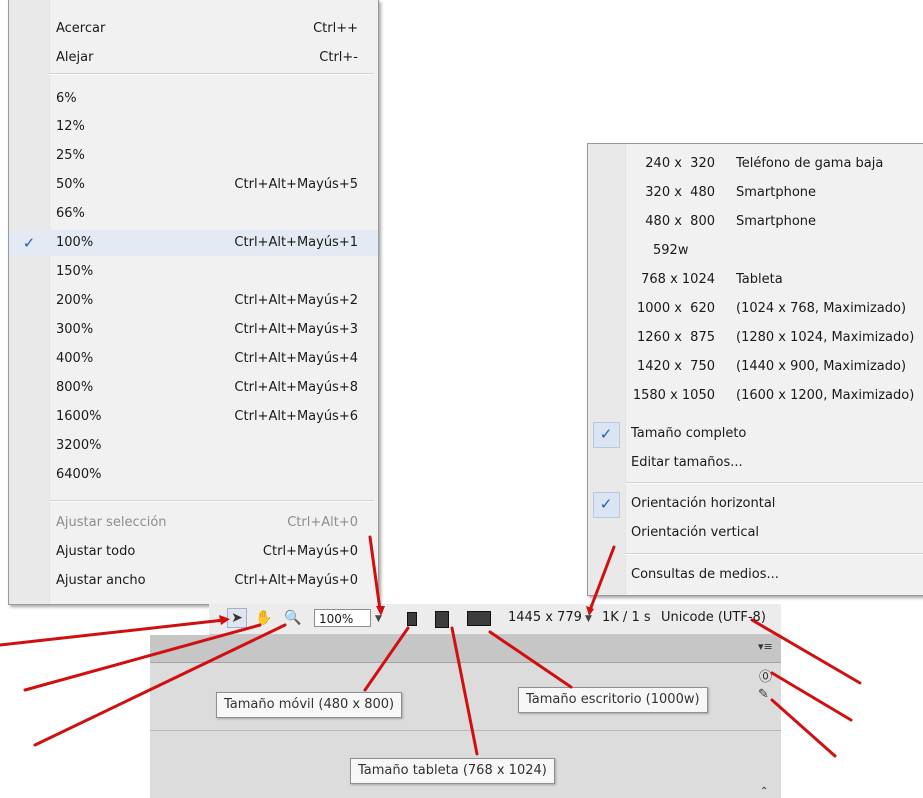 The height and width of the screenshot is (798, 923). Describe the element at coordinates (75, 57) in the screenshot. I see `zoom-menu-item-label: Alejar` at that location.